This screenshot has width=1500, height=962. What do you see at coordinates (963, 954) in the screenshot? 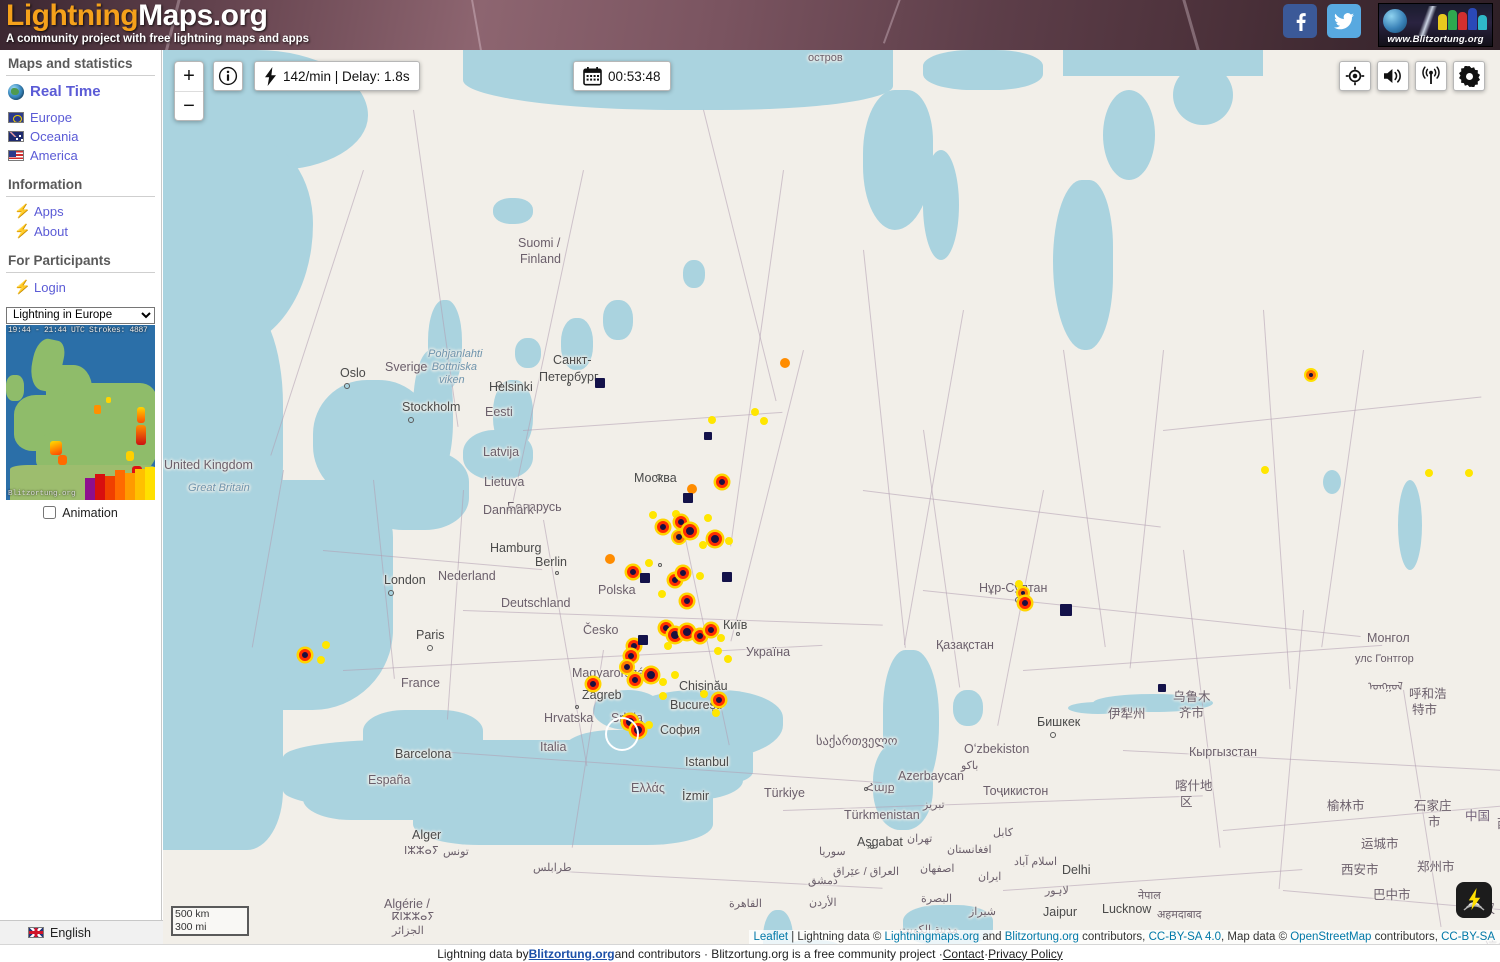
I see `footer-contact-link: Contact` at bounding box center [963, 954].